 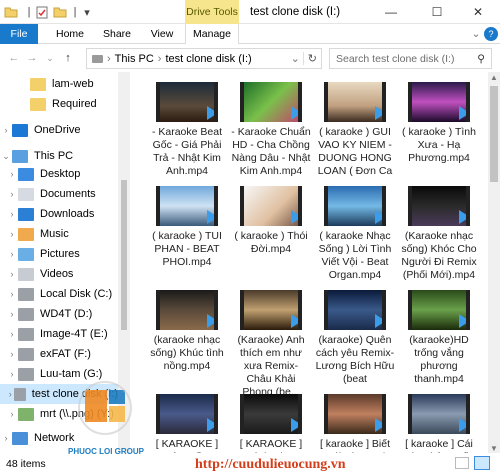 I want to click on nav-item: › OneDrive, so click(x=59, y=130).